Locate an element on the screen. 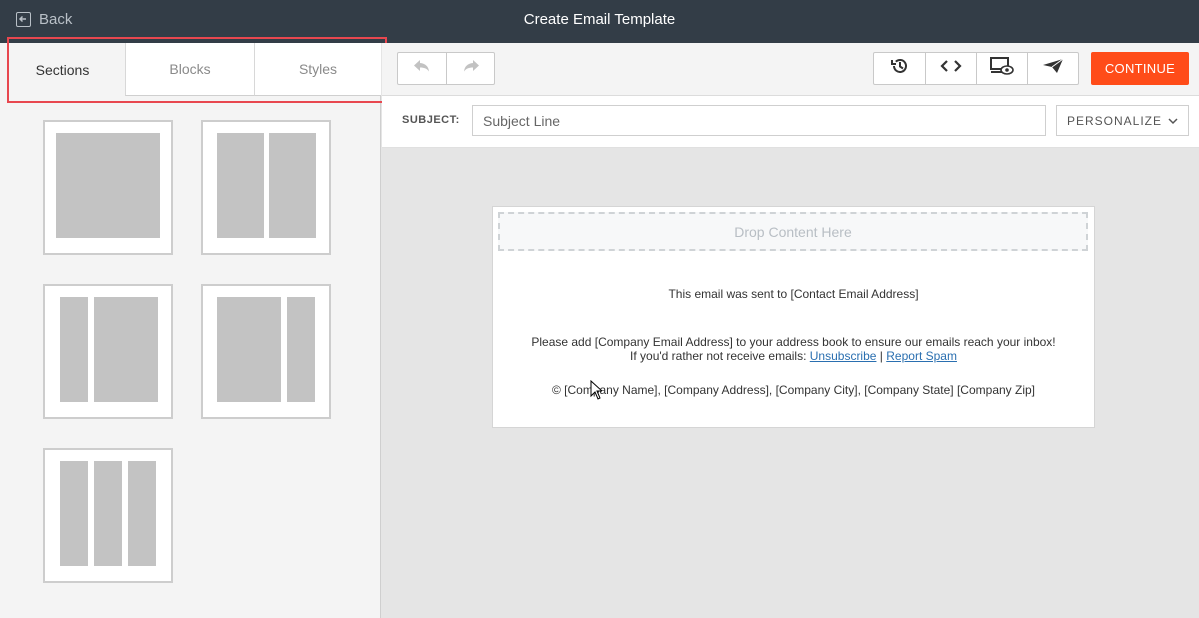 The width and height of the screenshot is (1199, 618). undo-button is located at coordinates (422, 68).